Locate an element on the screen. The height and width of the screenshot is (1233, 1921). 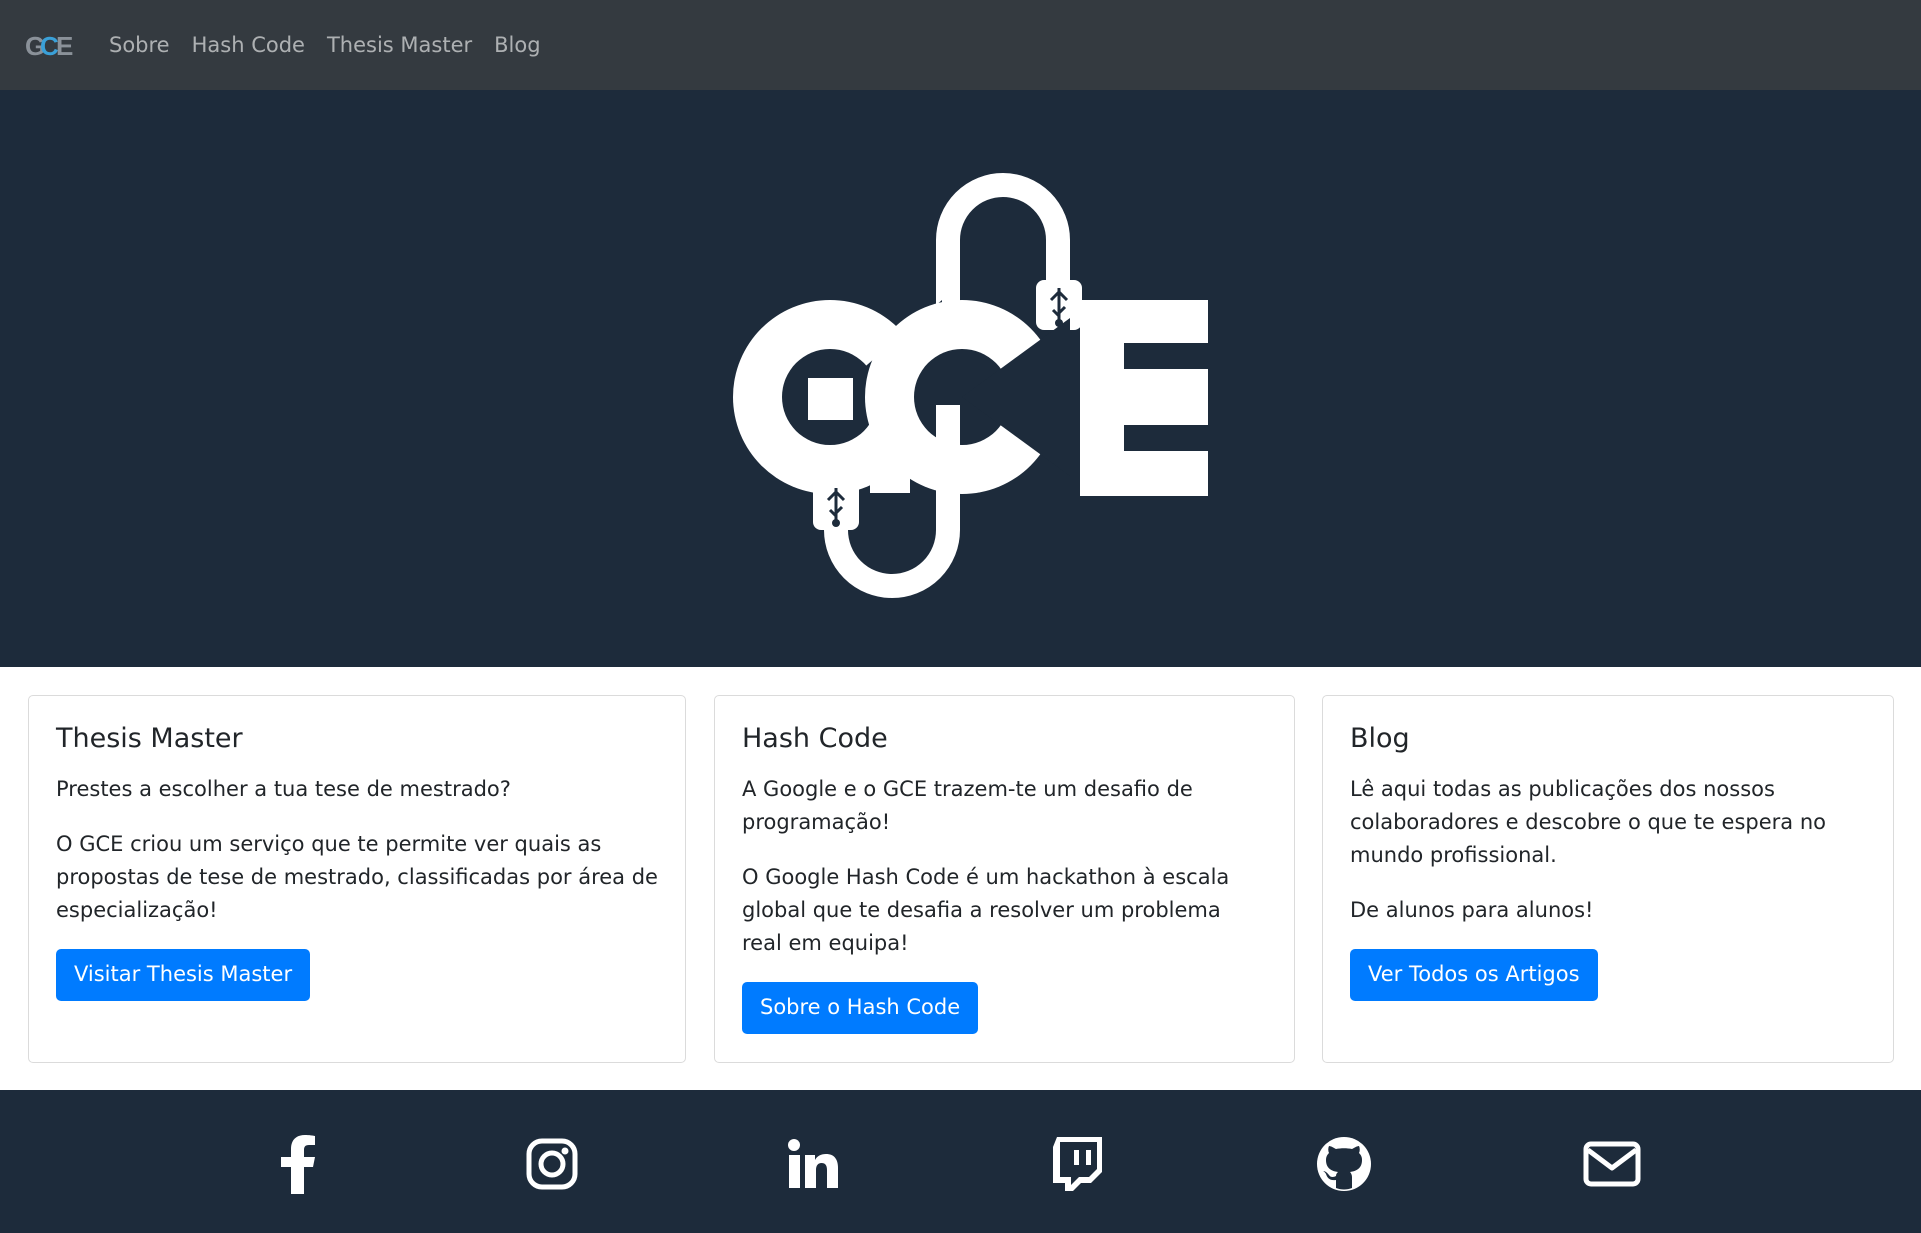
email-icon is located at coordinates (1612, 1164).